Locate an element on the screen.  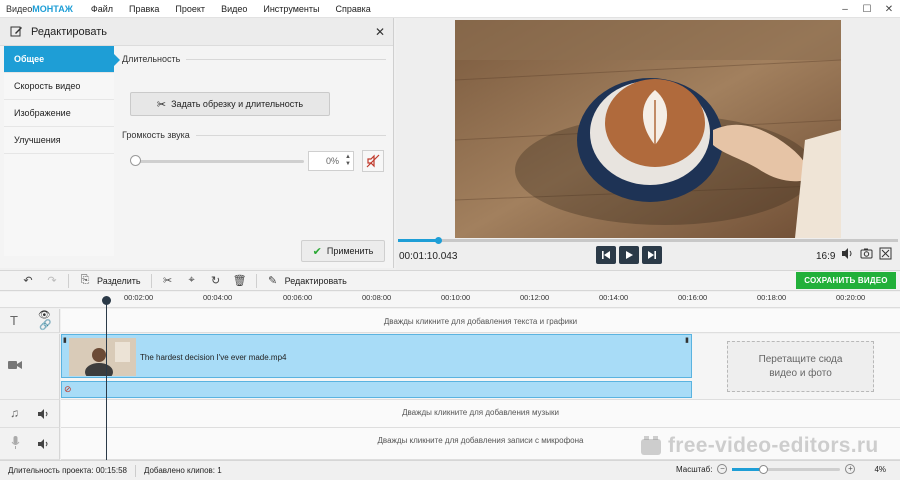
zoom-slider is located at coordinates (786, 469).